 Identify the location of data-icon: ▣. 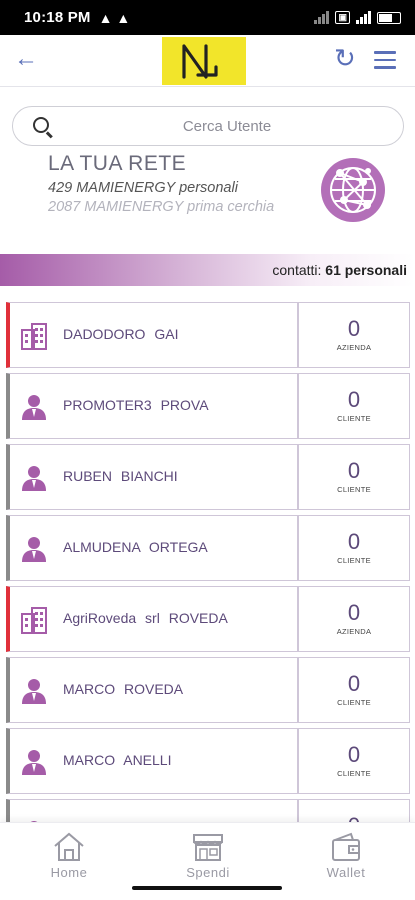
(342, 17).